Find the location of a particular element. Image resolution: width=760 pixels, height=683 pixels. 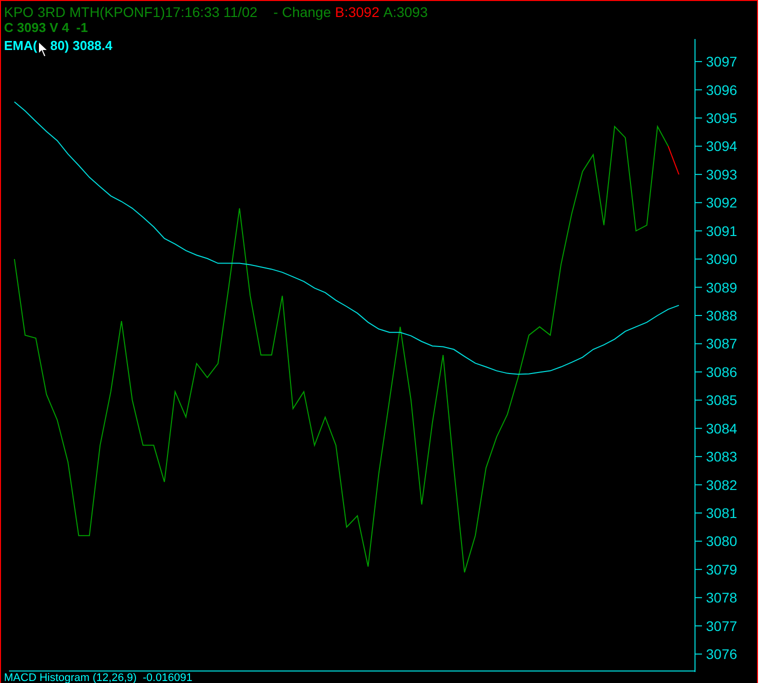

macd-label: MACD Histogram (12,26,9) -0.016091 is located at coordinates (98, 677).